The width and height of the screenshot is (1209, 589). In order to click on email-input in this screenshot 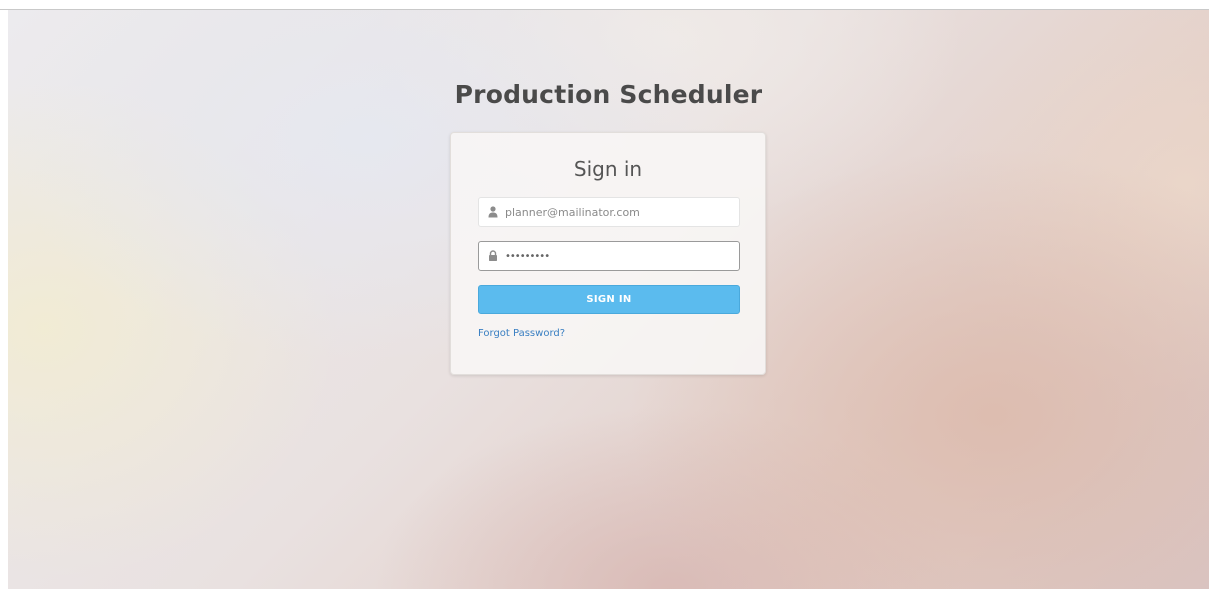, I will do `click(619, 212)`.